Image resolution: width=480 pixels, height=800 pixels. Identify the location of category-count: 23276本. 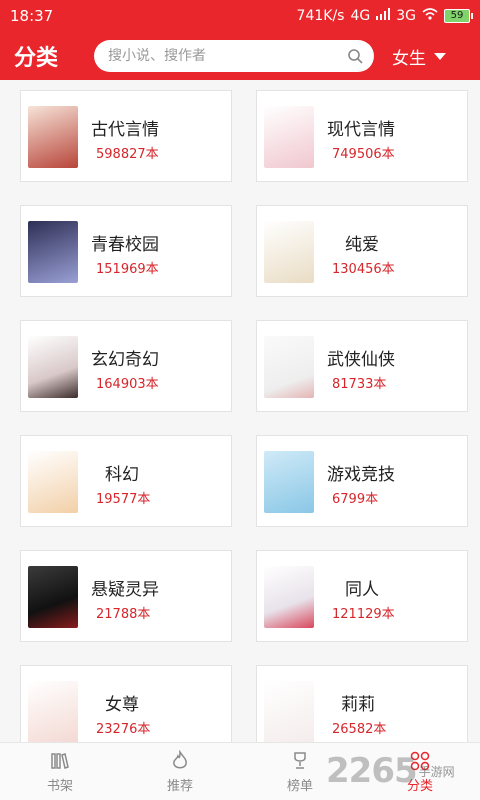
(123, 729).